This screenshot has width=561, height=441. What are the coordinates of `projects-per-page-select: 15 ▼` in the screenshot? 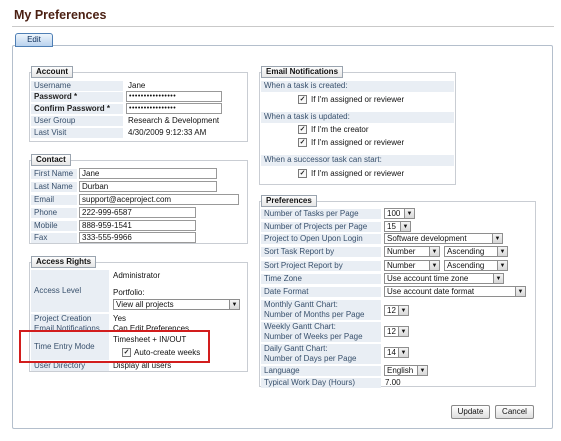 It's located at (397, 226).